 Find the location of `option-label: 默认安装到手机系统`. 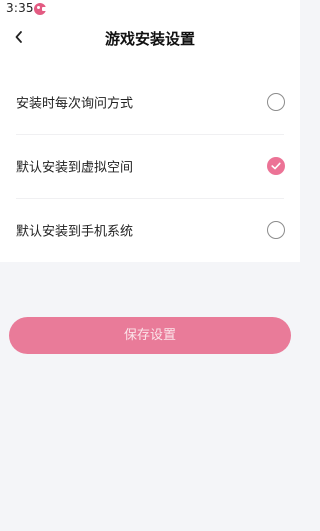

option-label: 默认安装到手机系统 is located at coordinates (75, 232).